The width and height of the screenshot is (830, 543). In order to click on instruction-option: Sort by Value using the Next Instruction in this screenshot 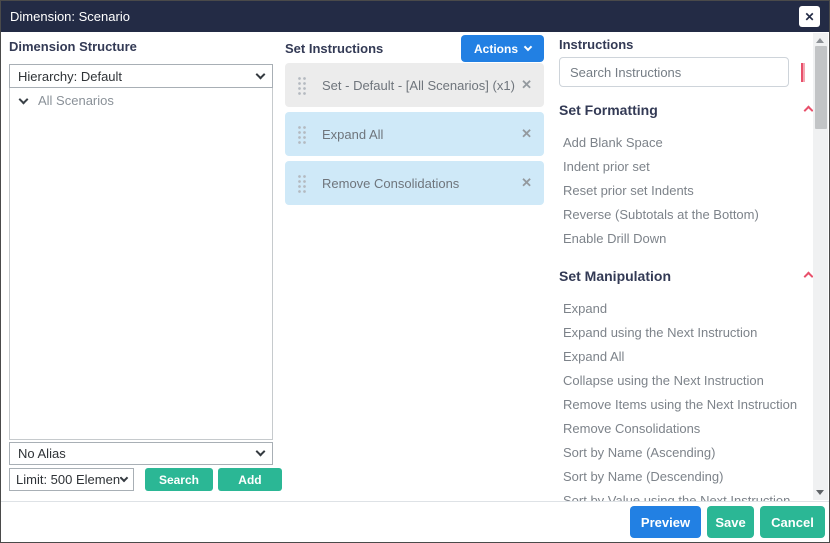, I will do `click(687, 495)`.